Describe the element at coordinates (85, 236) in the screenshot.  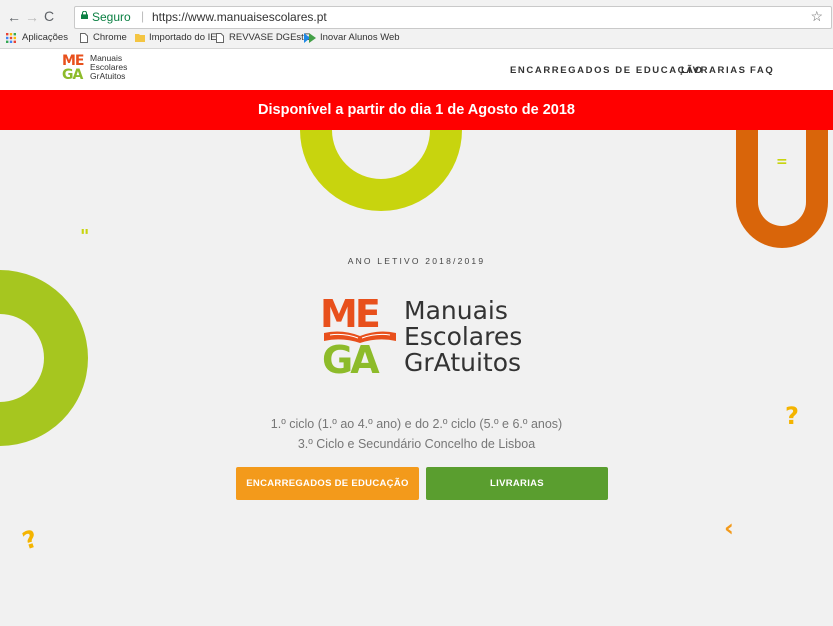
I see `quote-mark-decoration: "` at that location.